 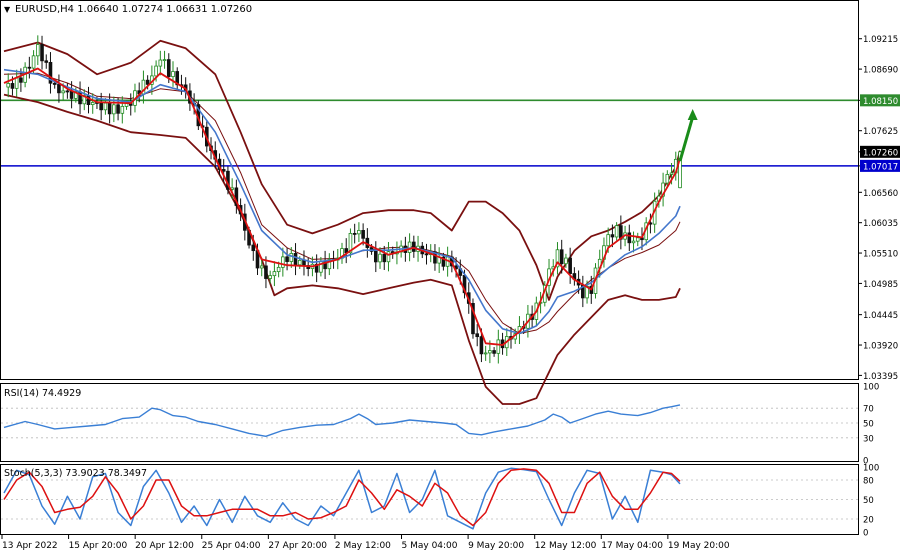 I want to click on rsi-tick-label: 100, so click(x=871, y=388).